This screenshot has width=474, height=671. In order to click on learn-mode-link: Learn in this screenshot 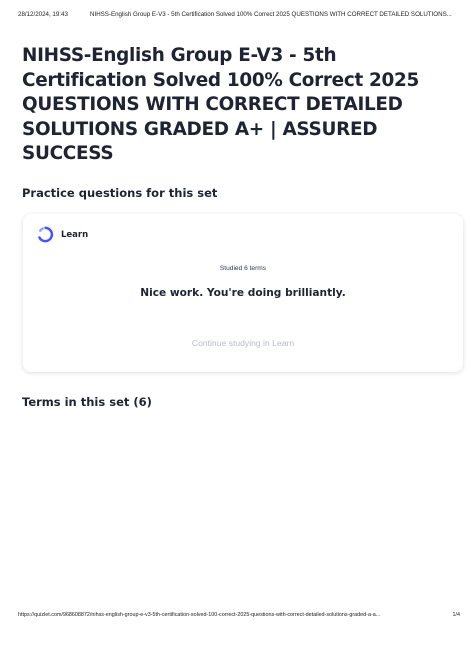, I will do `click(62, 234)`.